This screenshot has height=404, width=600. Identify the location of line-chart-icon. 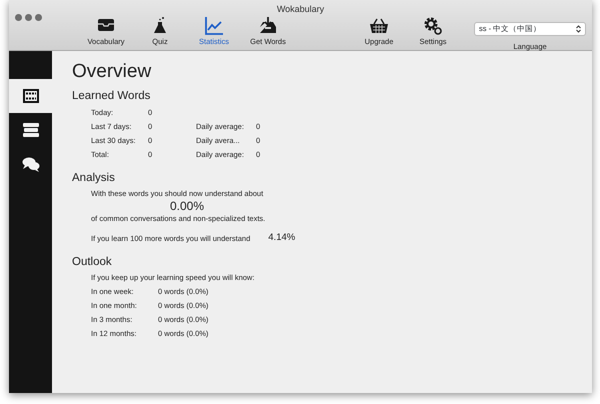
(214, 25).